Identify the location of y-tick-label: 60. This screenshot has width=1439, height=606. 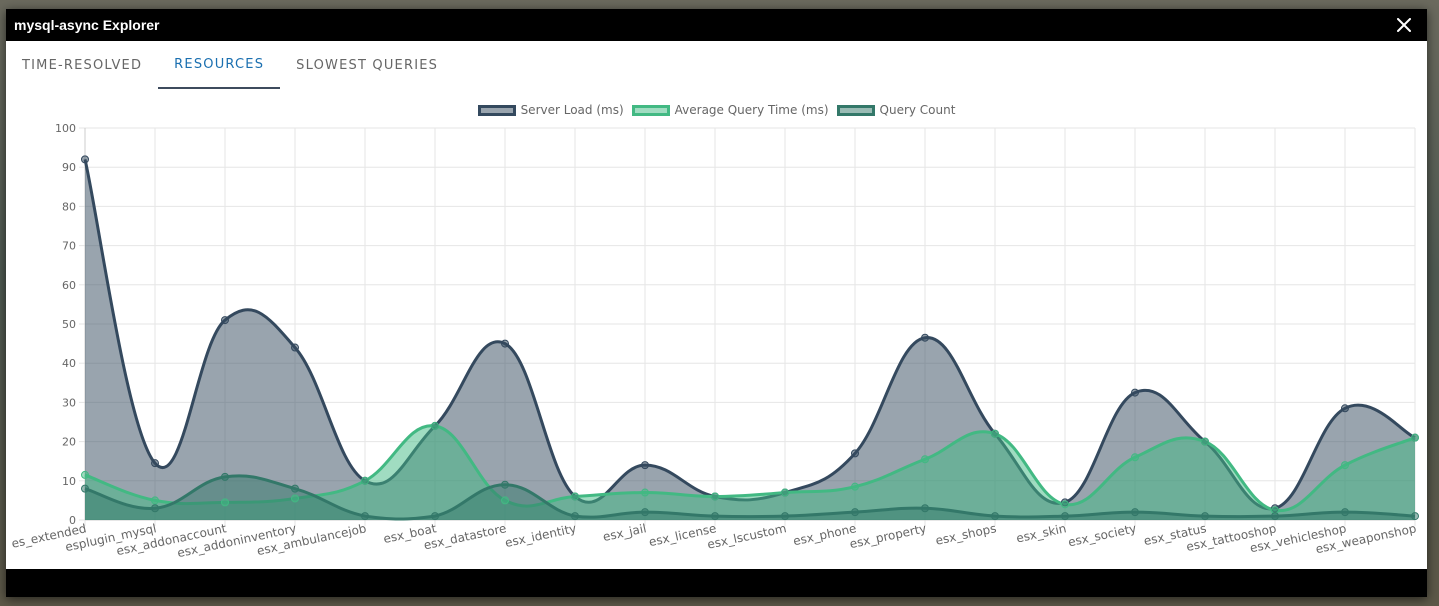
(69, 285).